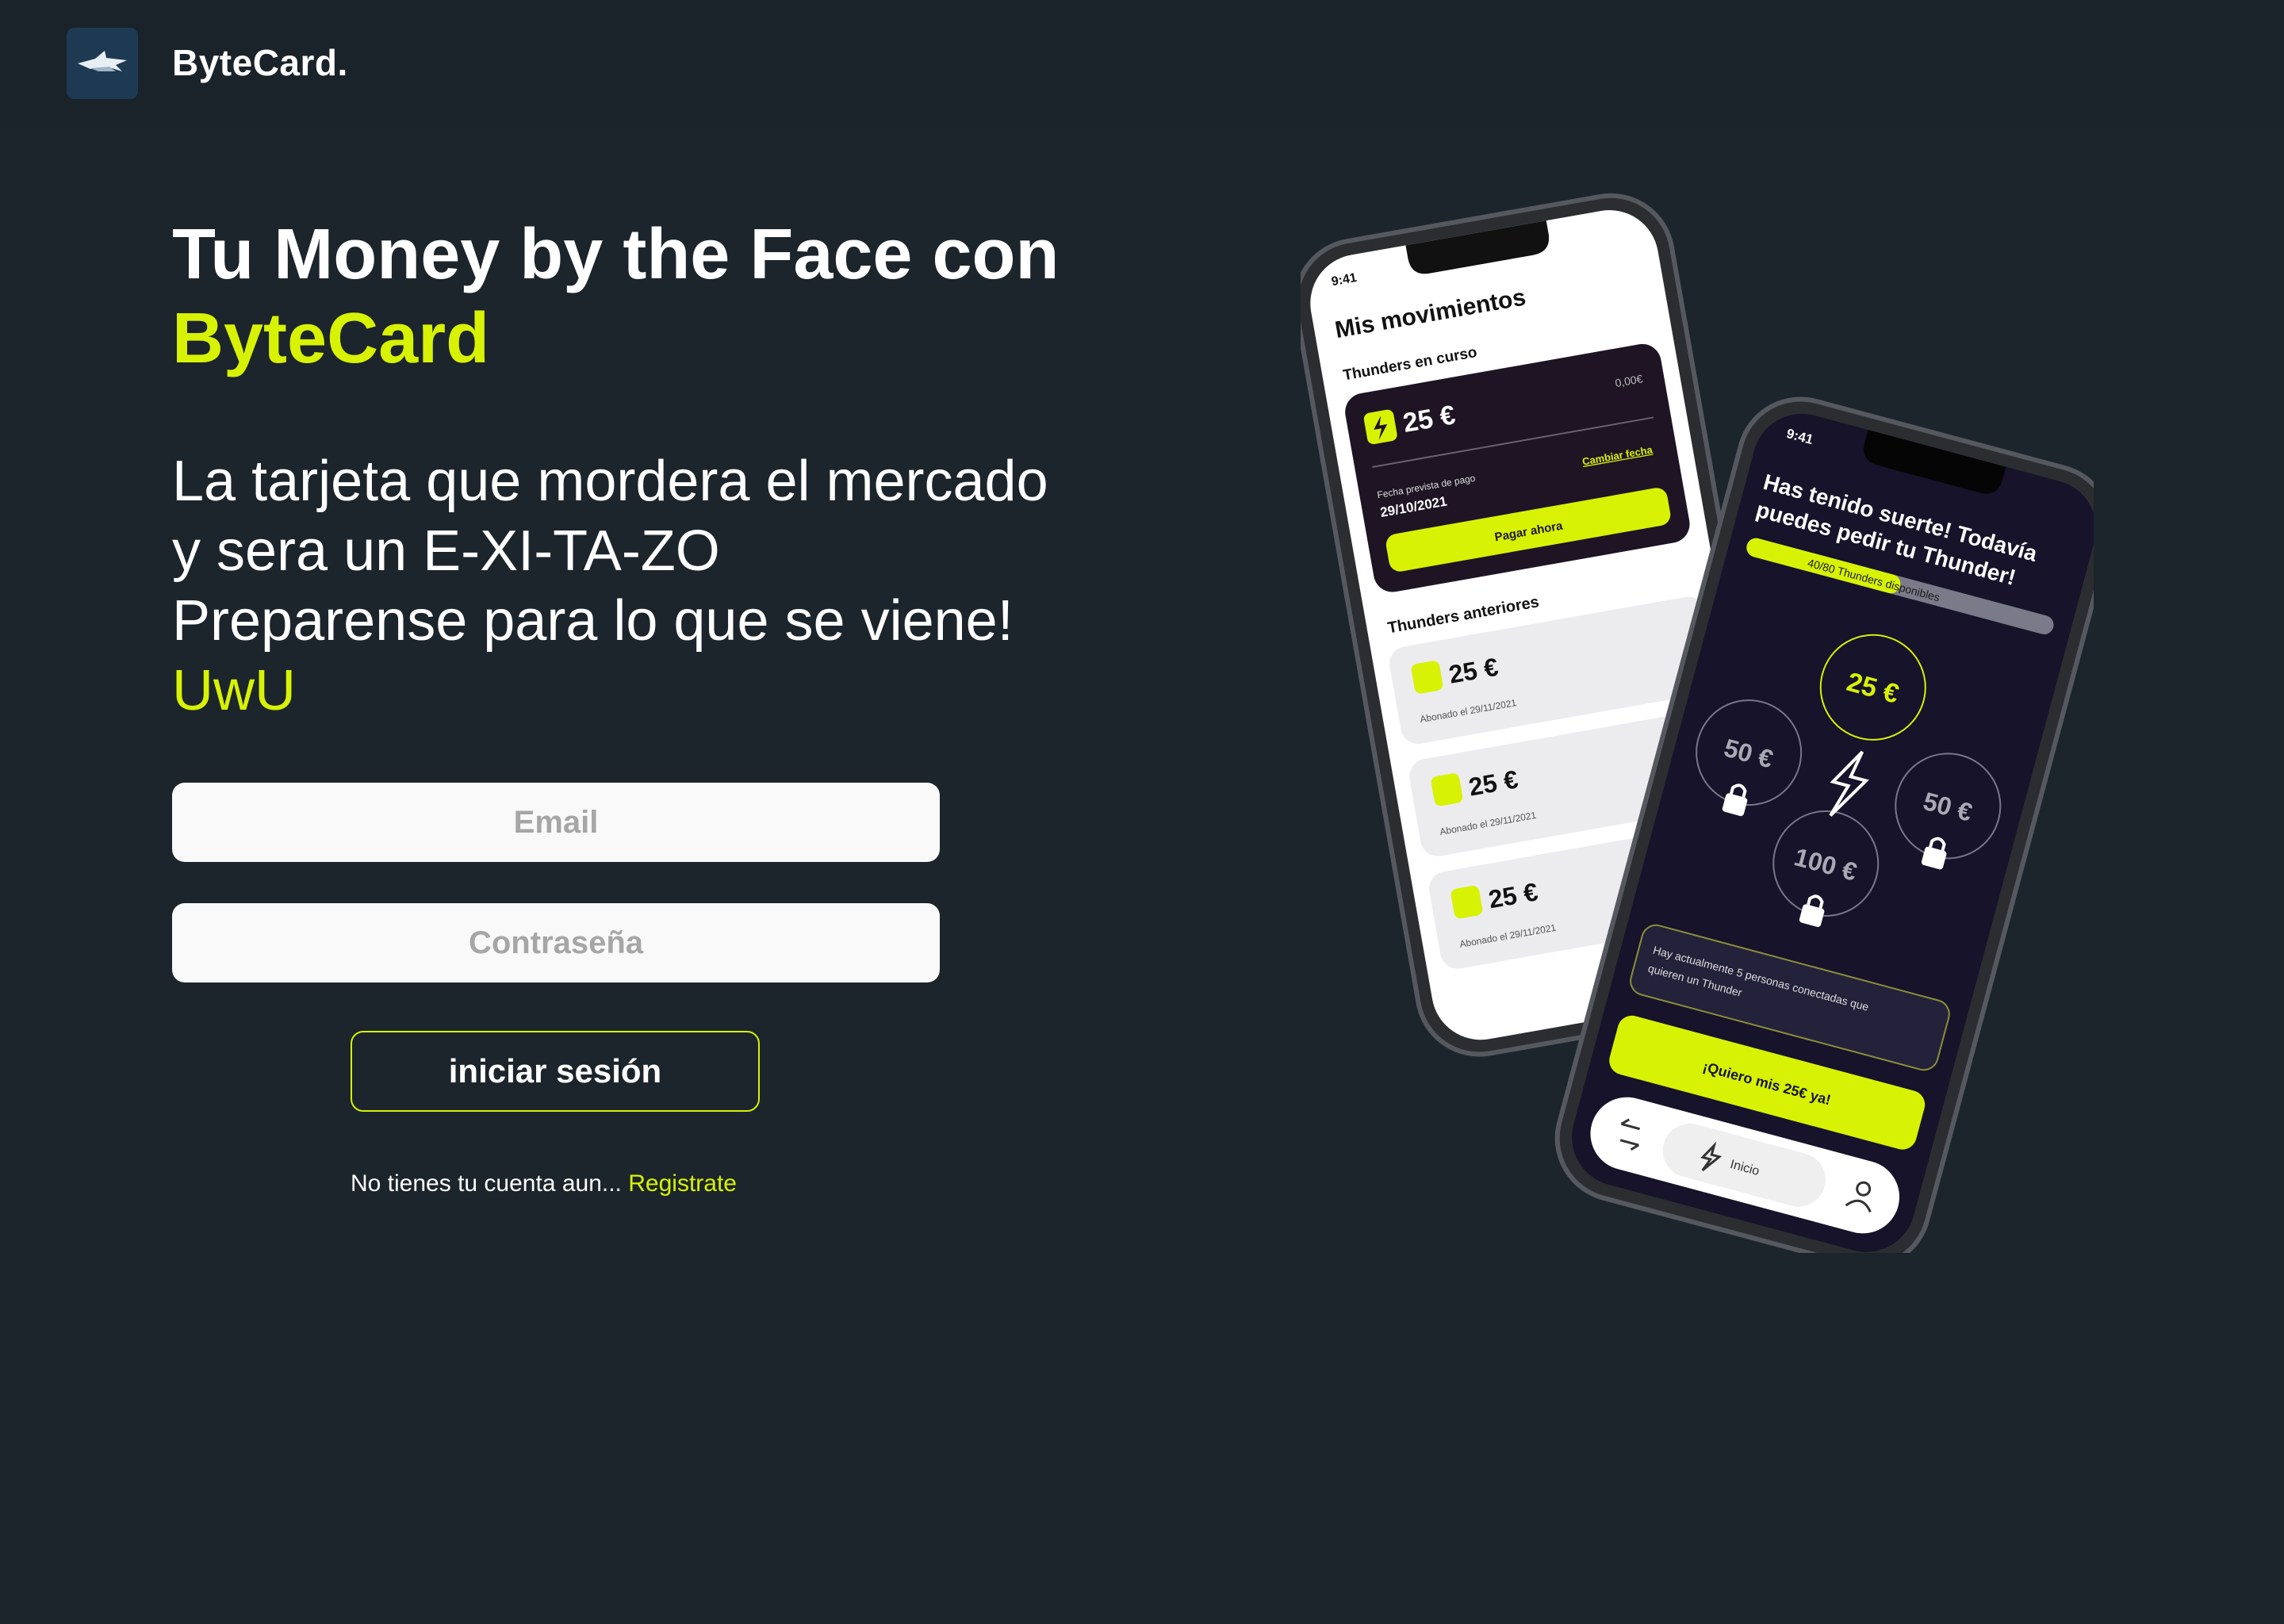 This screenshot has width=2284, height=1624. What do you see at coordinates (102, 63) in the screenshot?
I see `shark-logo-icon` at bounding box center [102, 63].